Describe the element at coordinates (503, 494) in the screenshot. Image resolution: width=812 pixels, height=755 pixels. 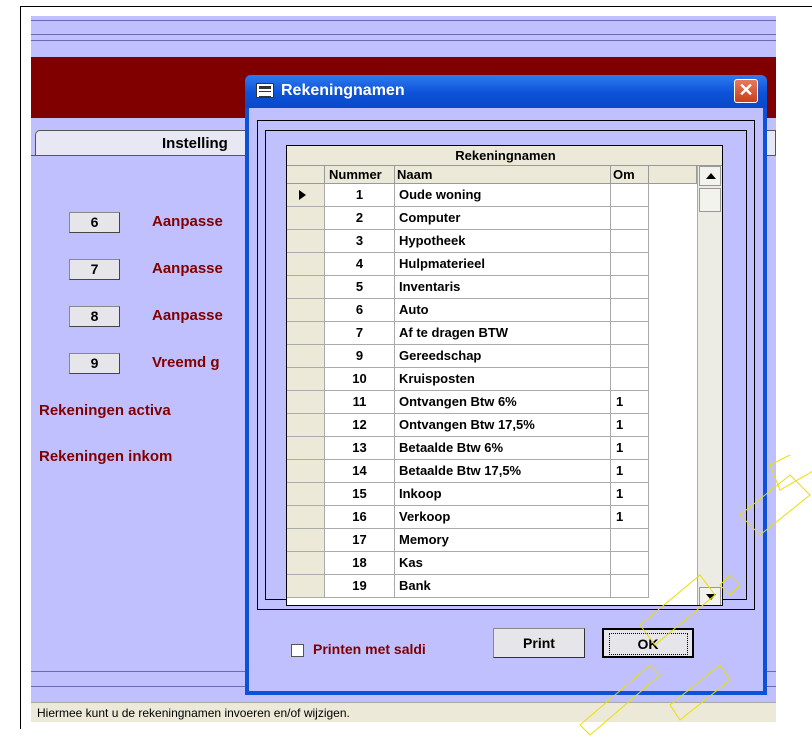
I see `cell-naam: Inkoop` at that location.